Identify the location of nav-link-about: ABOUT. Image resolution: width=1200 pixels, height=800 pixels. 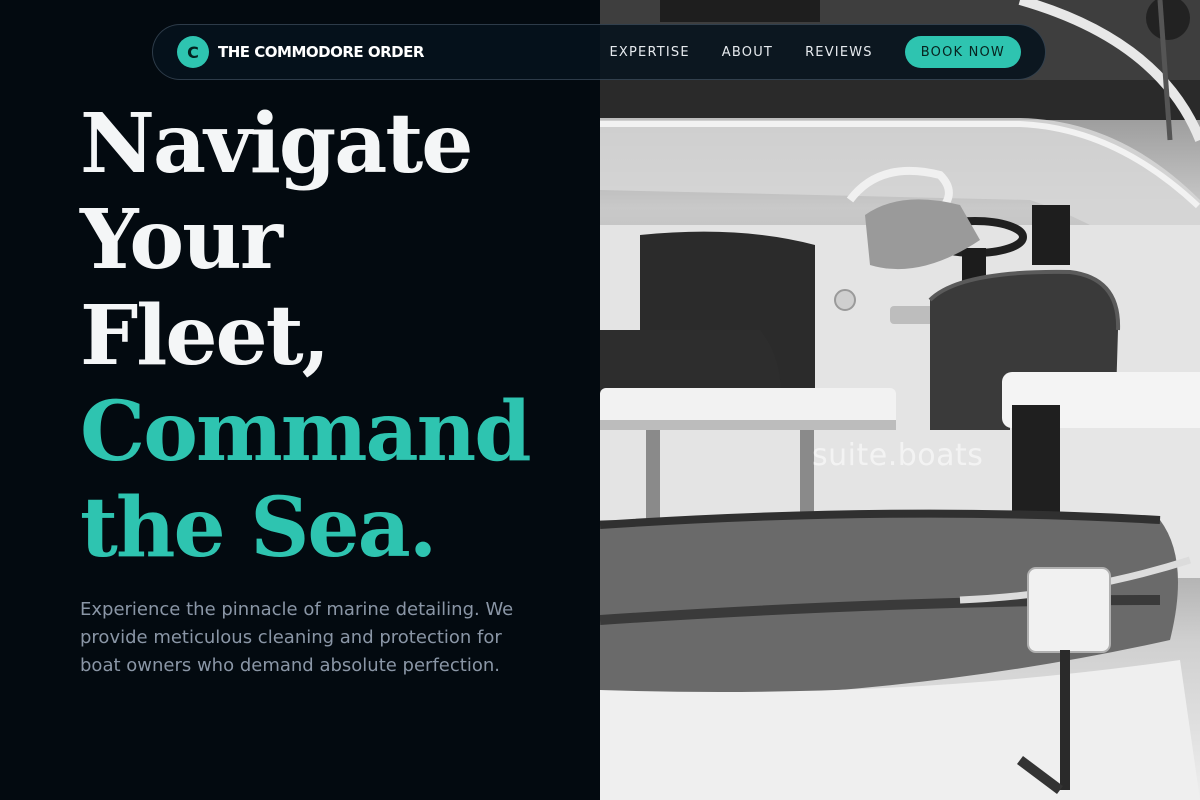
(747, 52).